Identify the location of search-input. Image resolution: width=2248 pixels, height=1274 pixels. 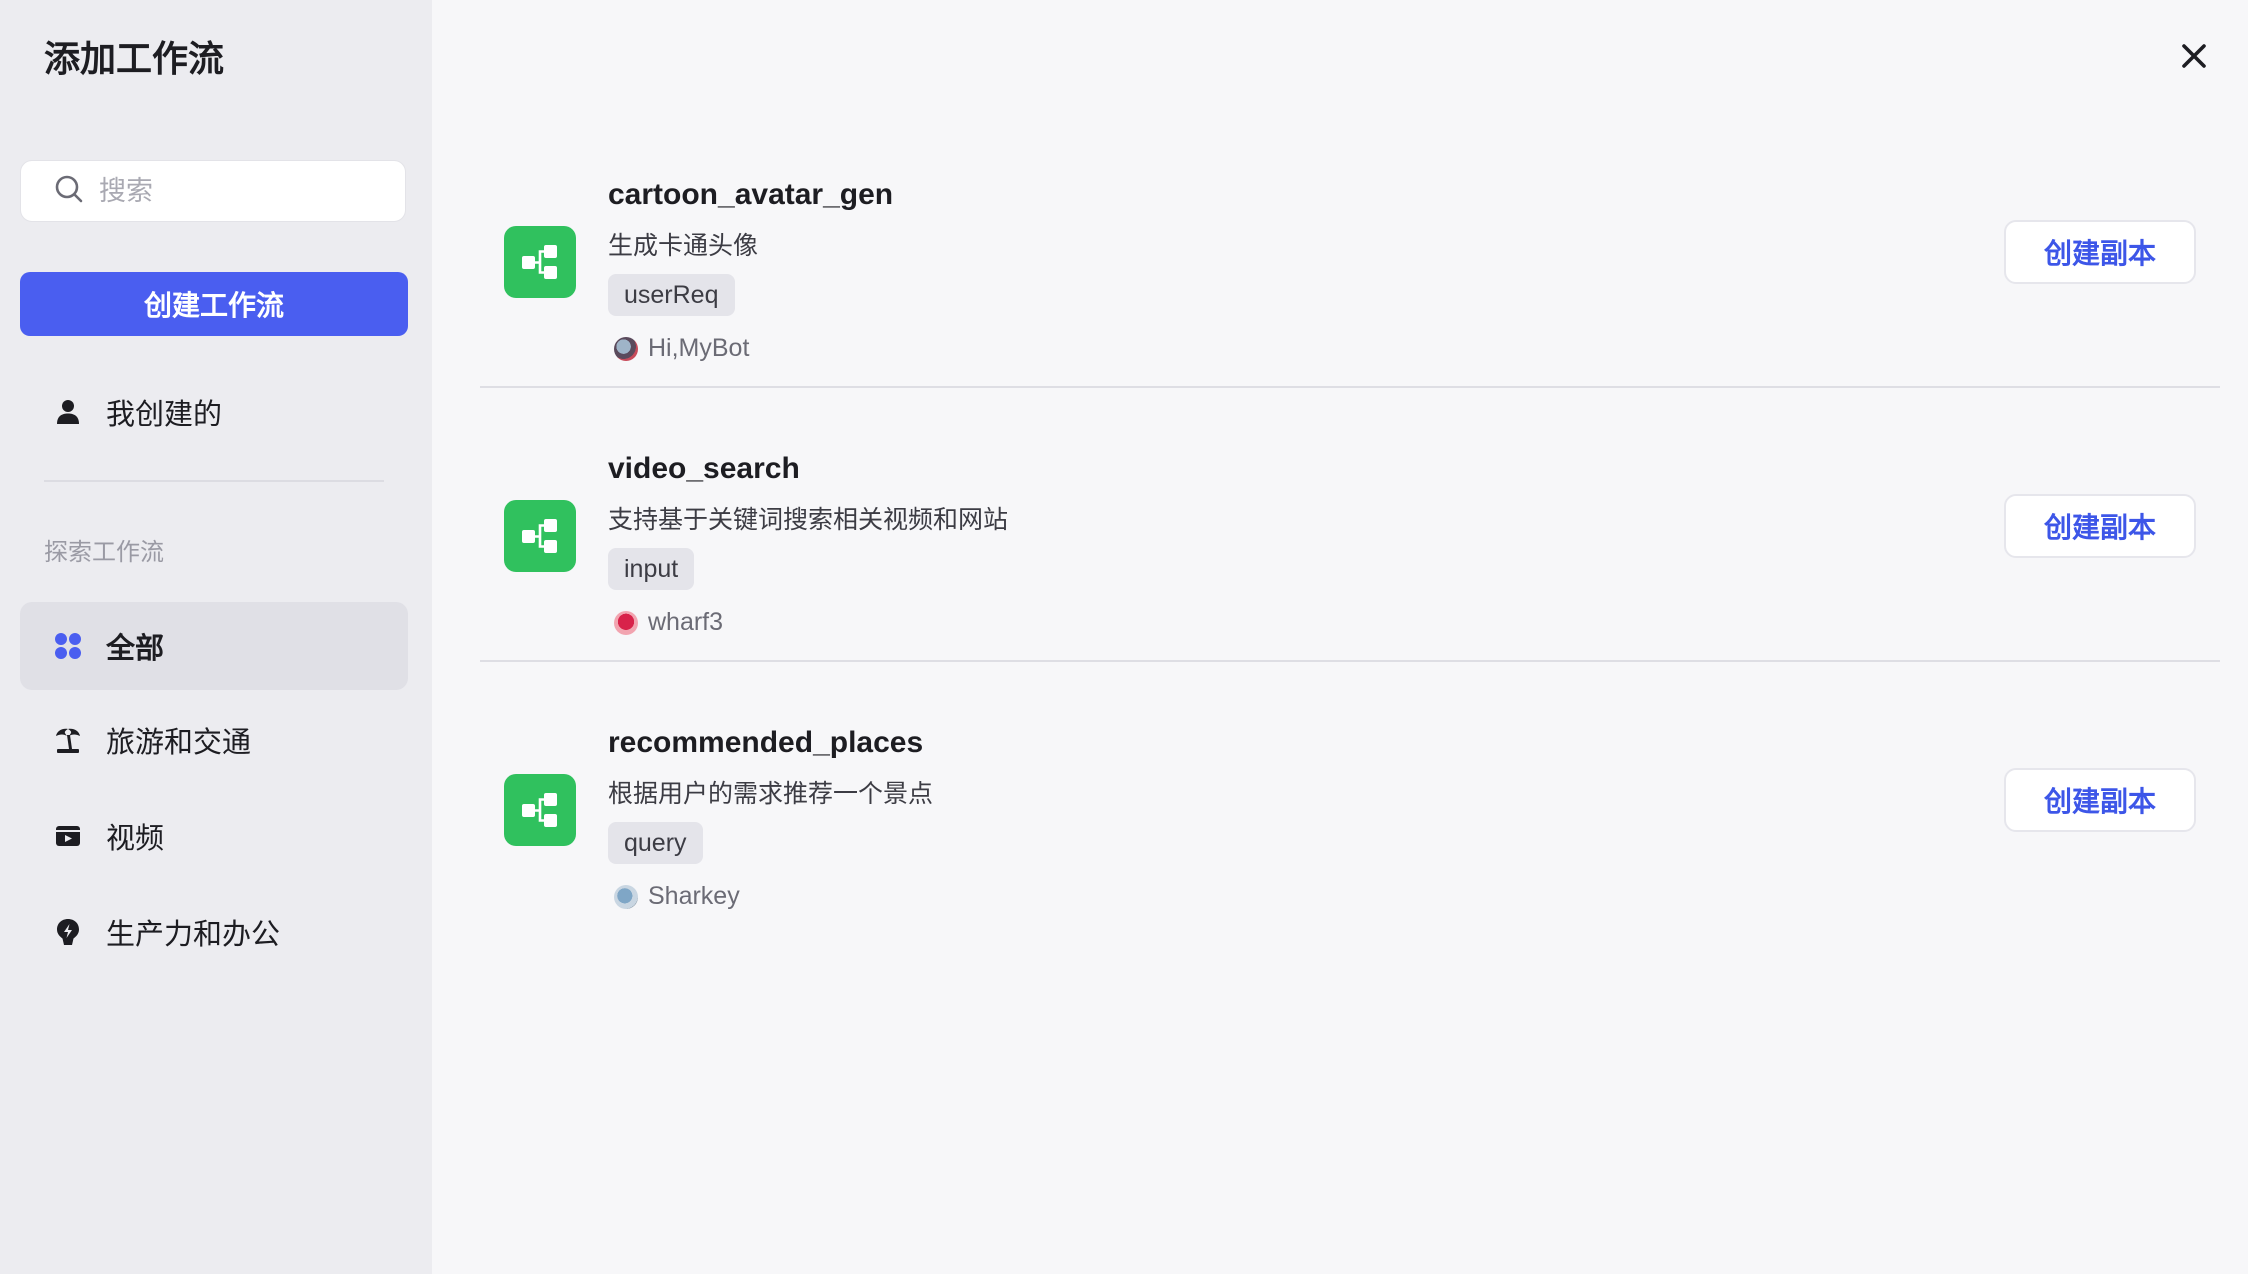
(244, 191).